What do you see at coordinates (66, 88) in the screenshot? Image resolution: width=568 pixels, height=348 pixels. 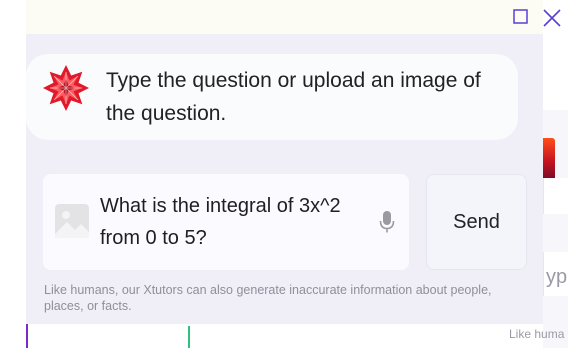 I see `star-burst-logo-icon` at bounding box center [66, 88].